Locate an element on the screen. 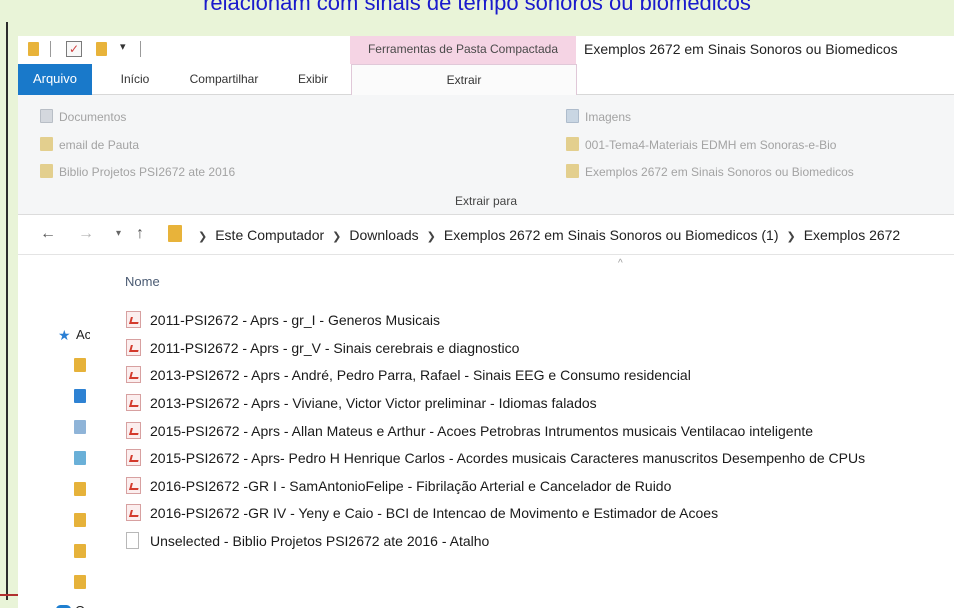 The image size is (954, 608). navigation-pane: ★Ac Á D D I C E e E Or is located at coordinates (58, 432).